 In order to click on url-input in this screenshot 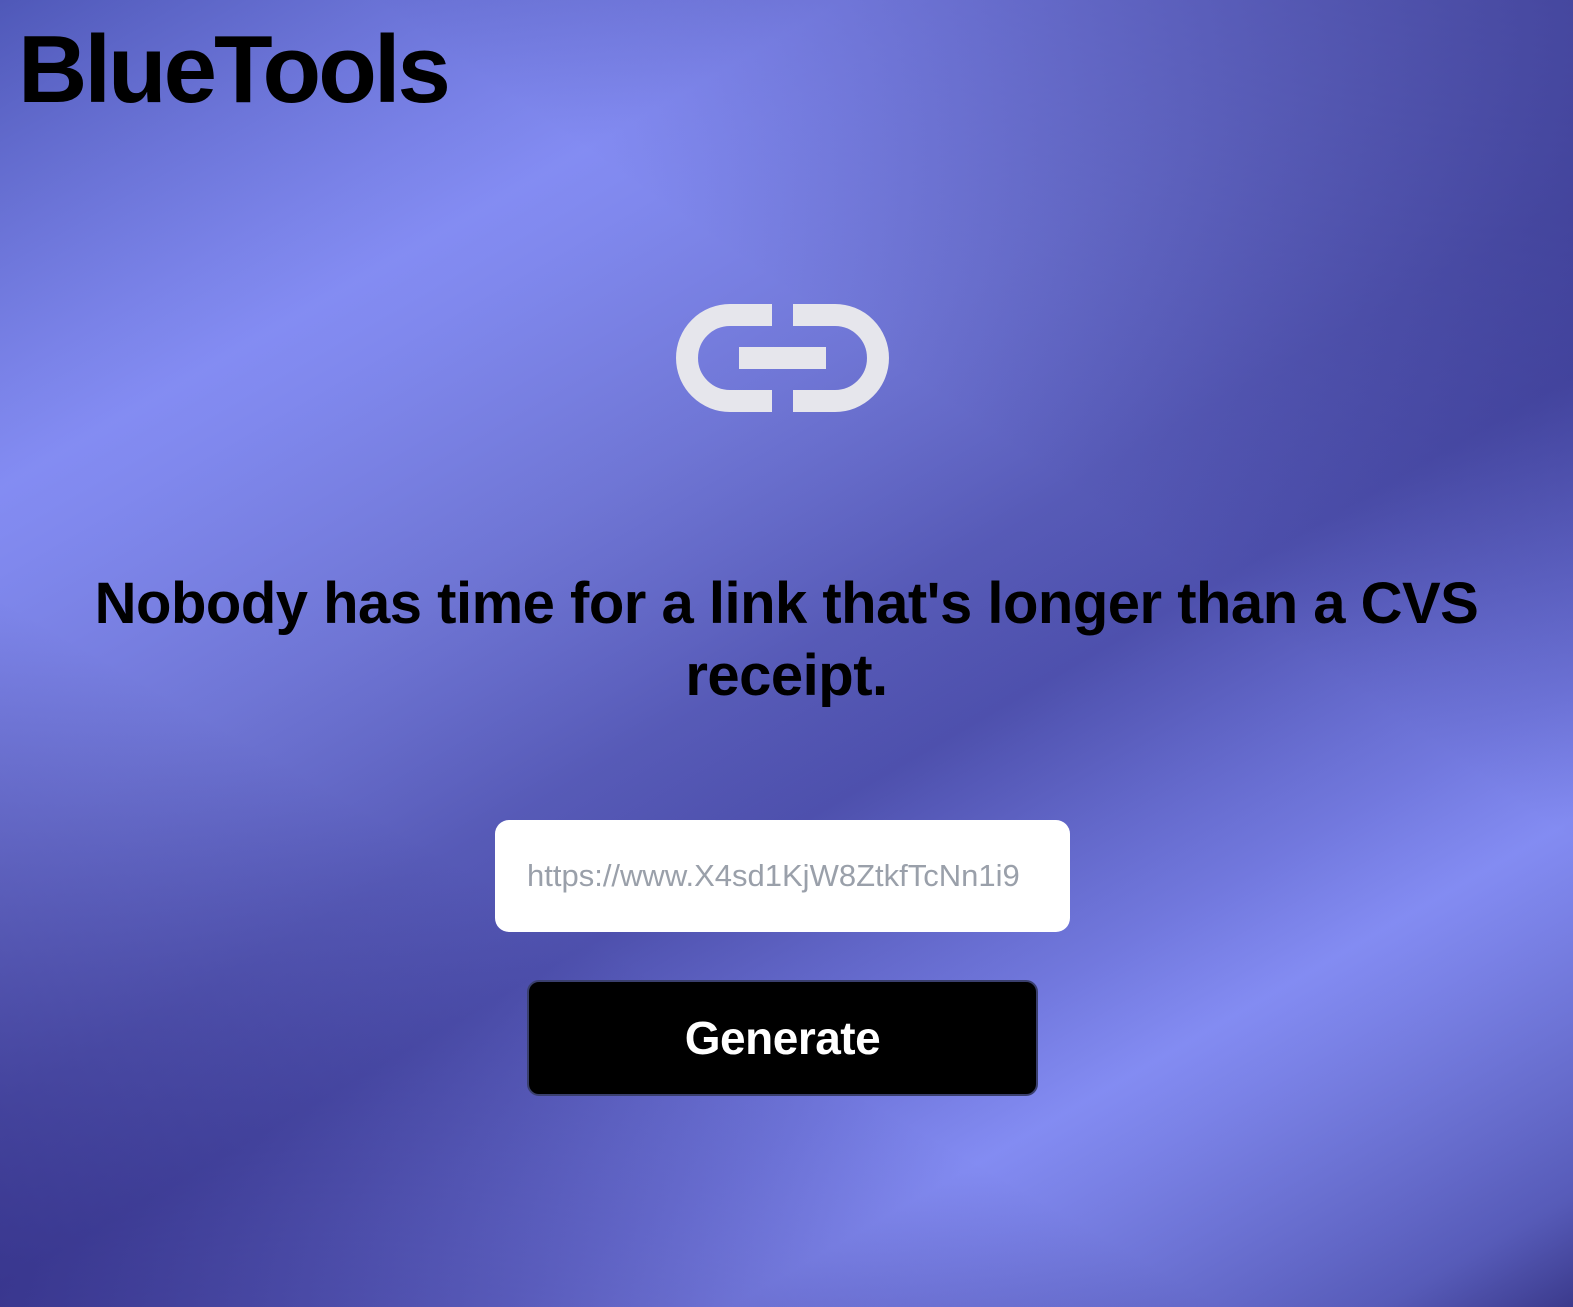, I will do `click(782, 876)`.